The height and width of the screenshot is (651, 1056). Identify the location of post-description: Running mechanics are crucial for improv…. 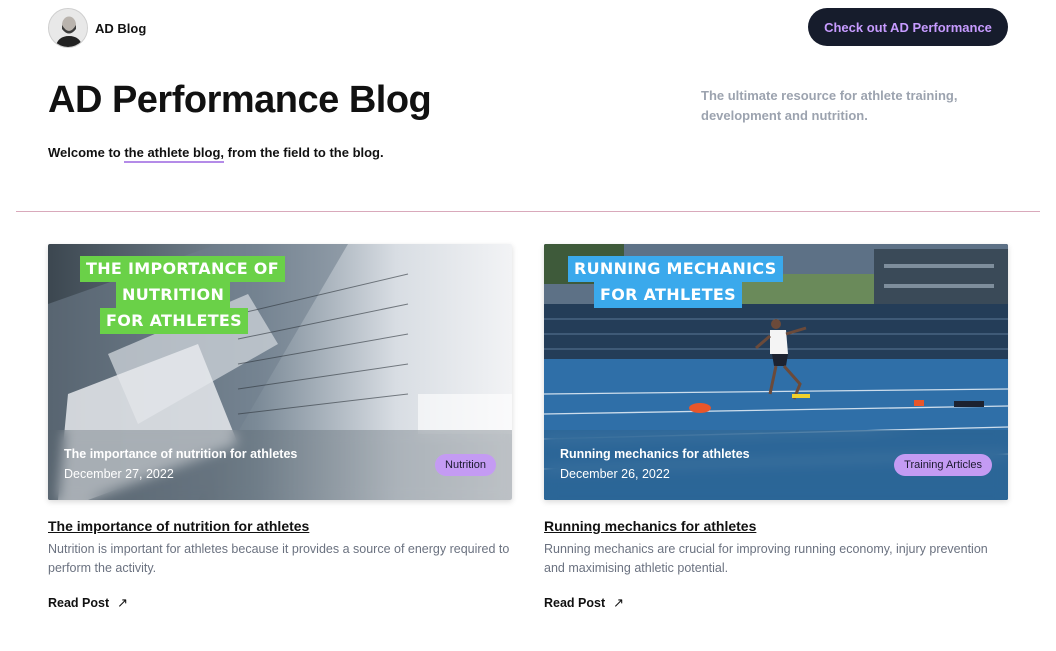
(766, 558).